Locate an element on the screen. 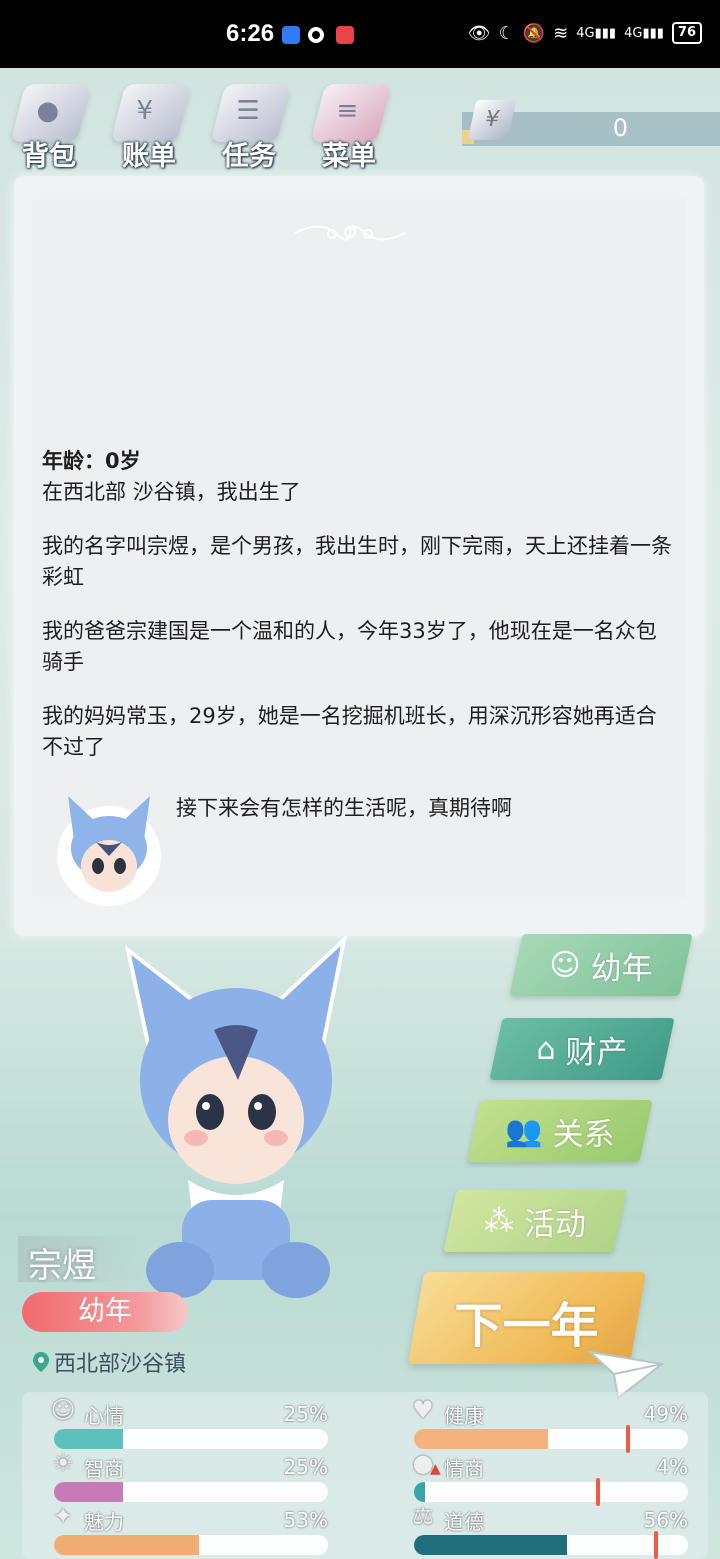  menu-button: ≡ 菜单 is located at coordinates (349, 124).